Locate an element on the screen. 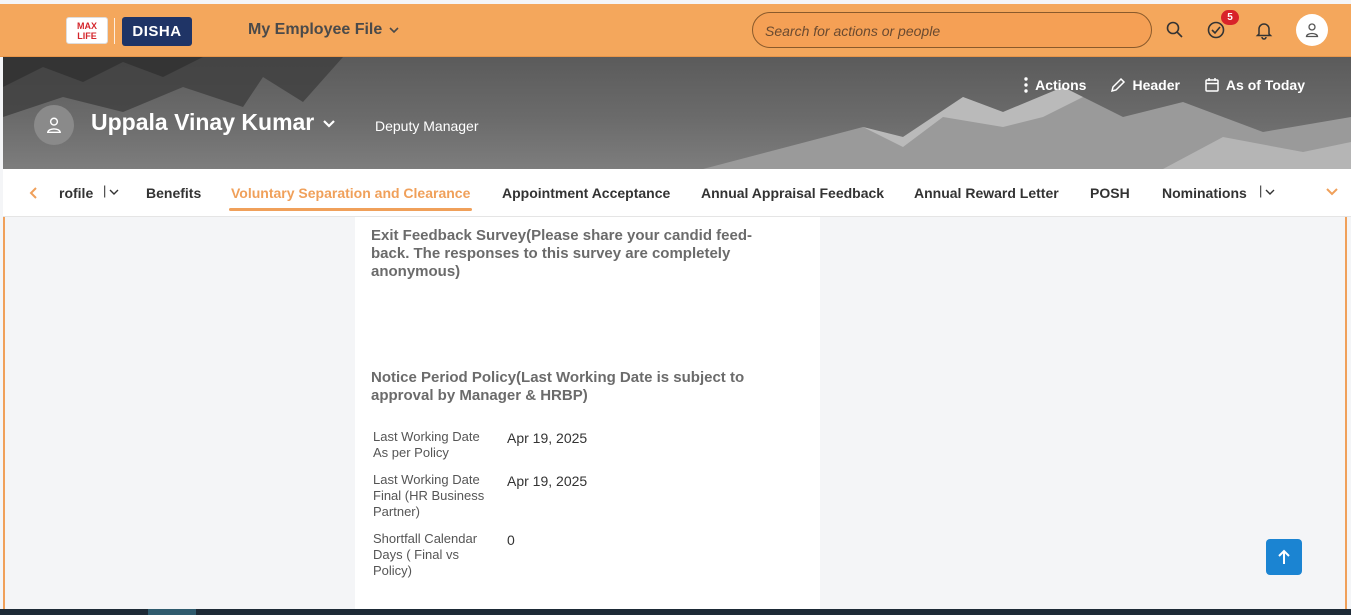  field-label-lwd-policy: Last Working Date As per Policy is located at coordinates (426, 444).